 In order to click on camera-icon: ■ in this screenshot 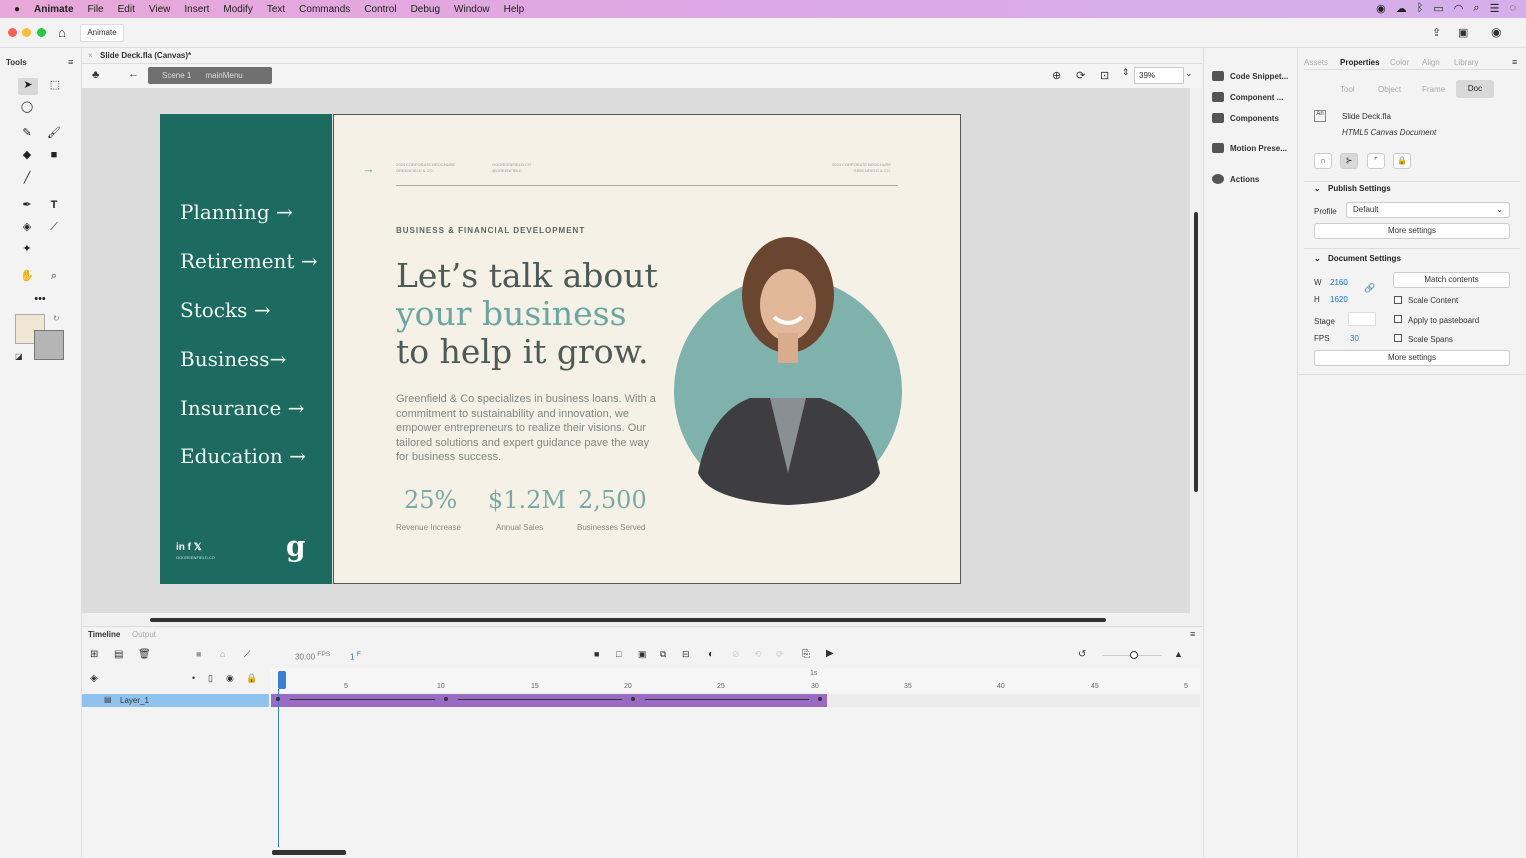, I will do `click(198, 654)`.